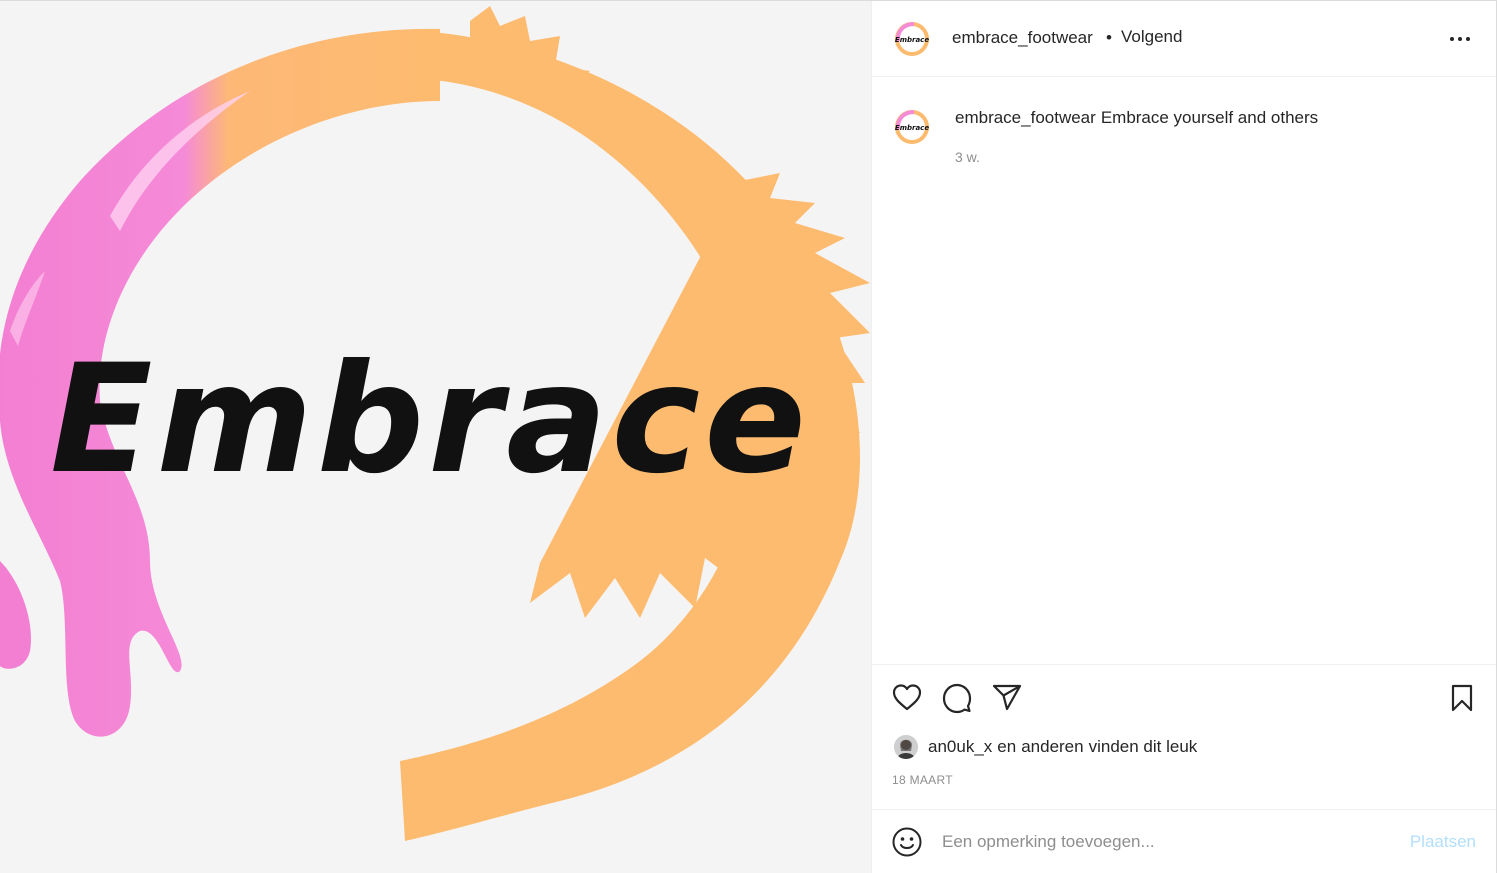  I want to click on follow-status-button: Volgend, so click(1151, 37).